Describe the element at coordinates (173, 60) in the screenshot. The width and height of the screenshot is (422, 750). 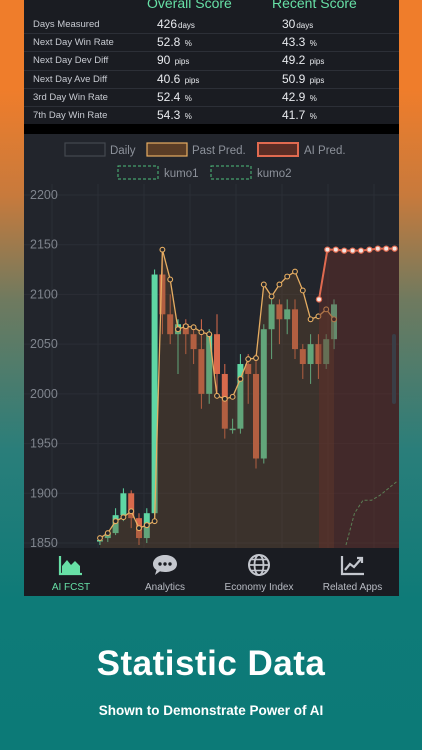
I see `overall-value: 90 pips` at that location.